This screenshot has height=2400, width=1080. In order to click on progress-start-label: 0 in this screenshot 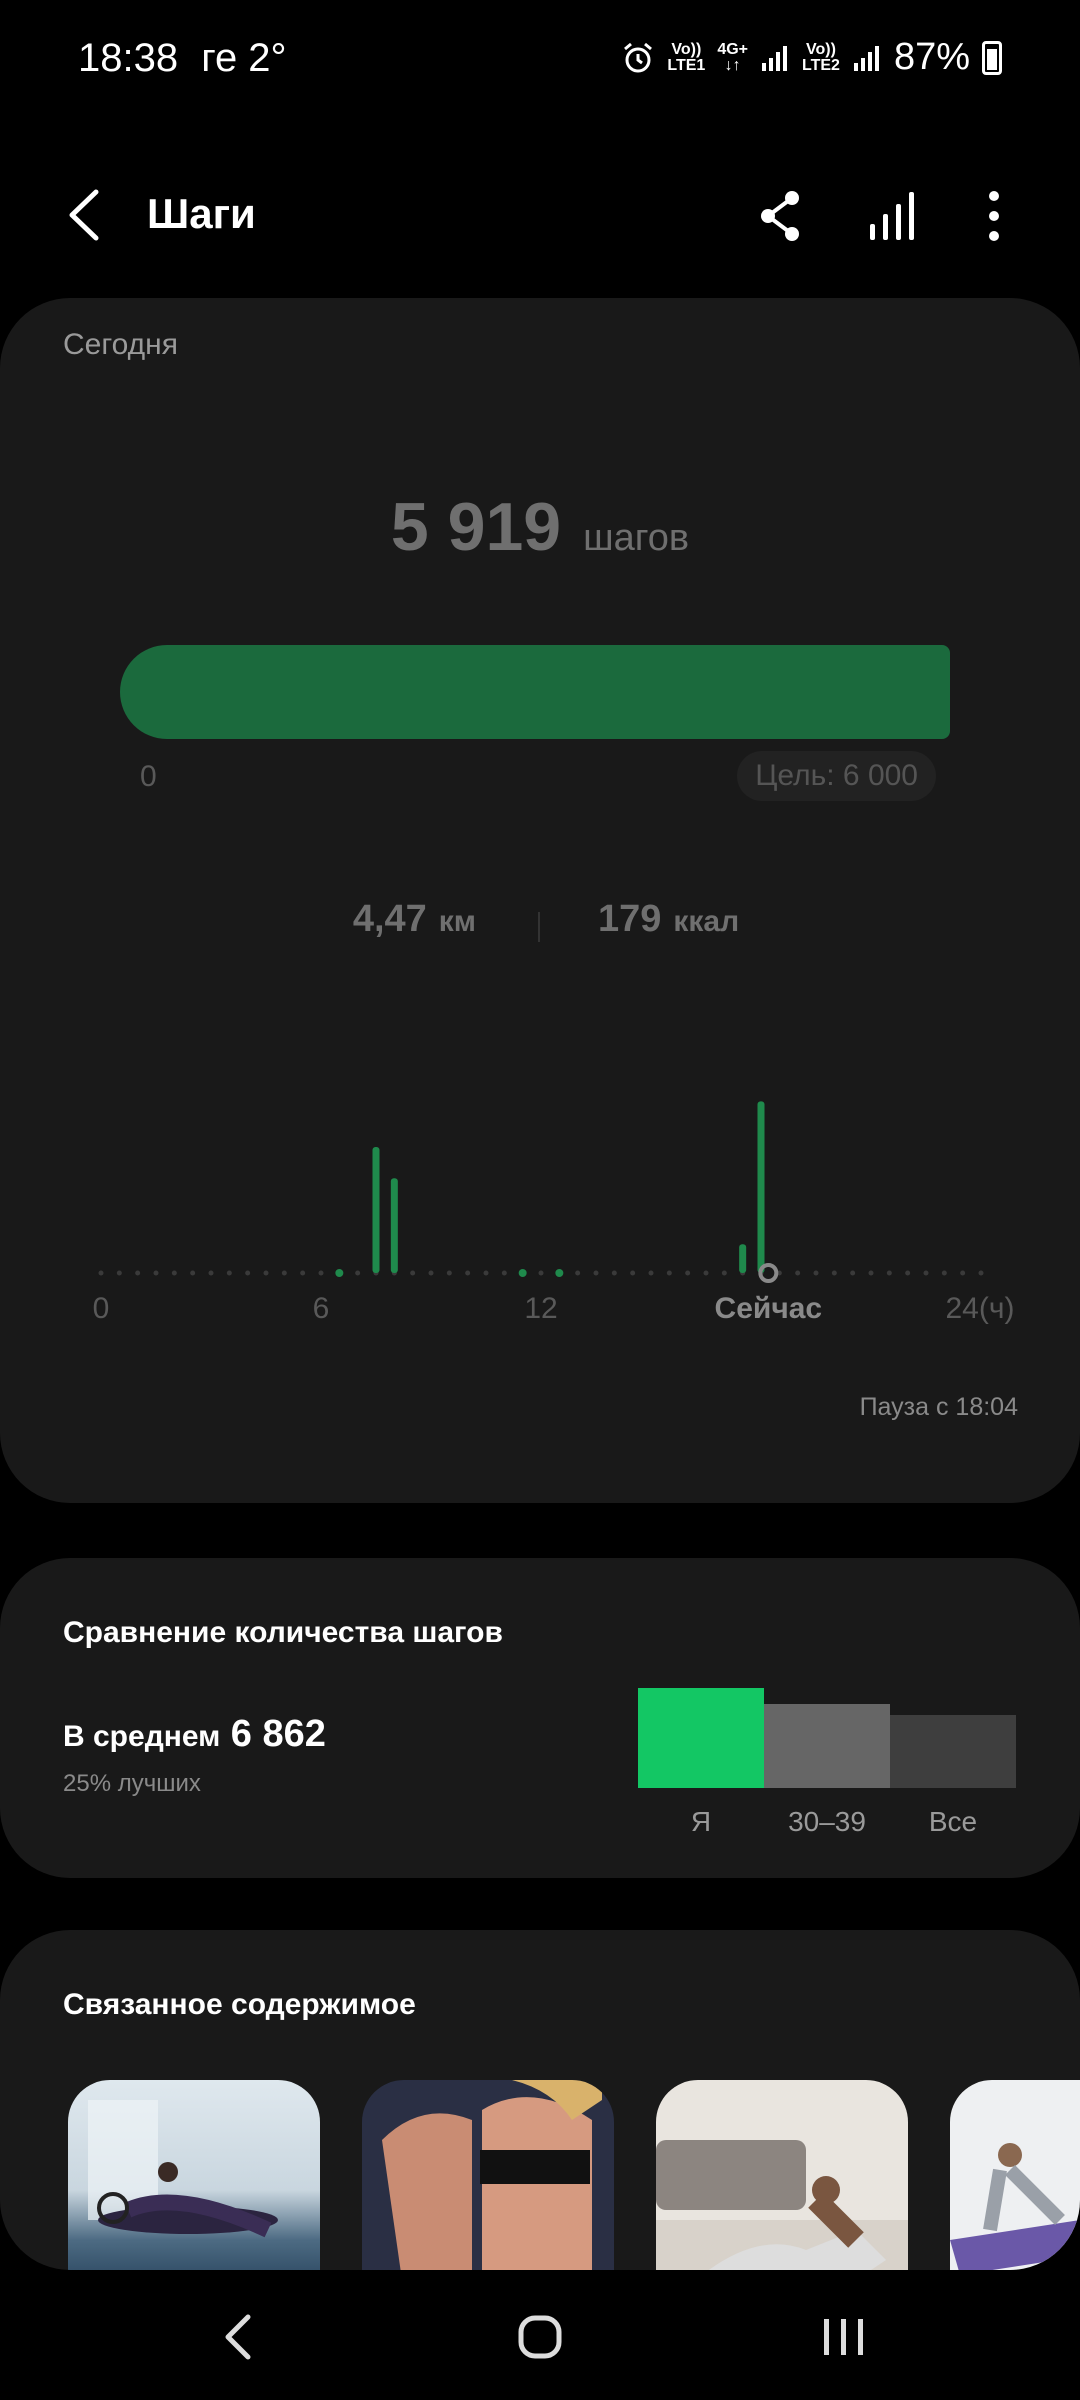, I will do `click(148, 776)`.